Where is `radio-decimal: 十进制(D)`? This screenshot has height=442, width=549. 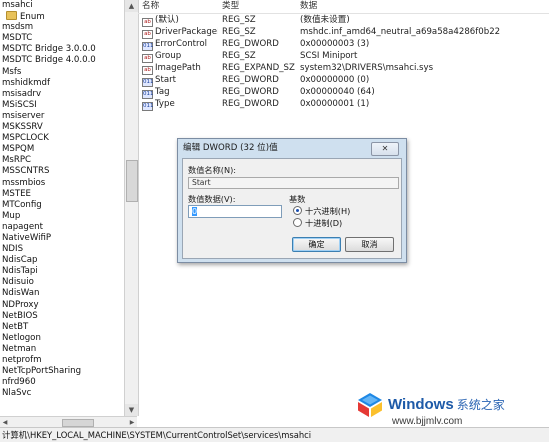
radio-decimal: 十进制(D) is located at coordinates (317, 223).